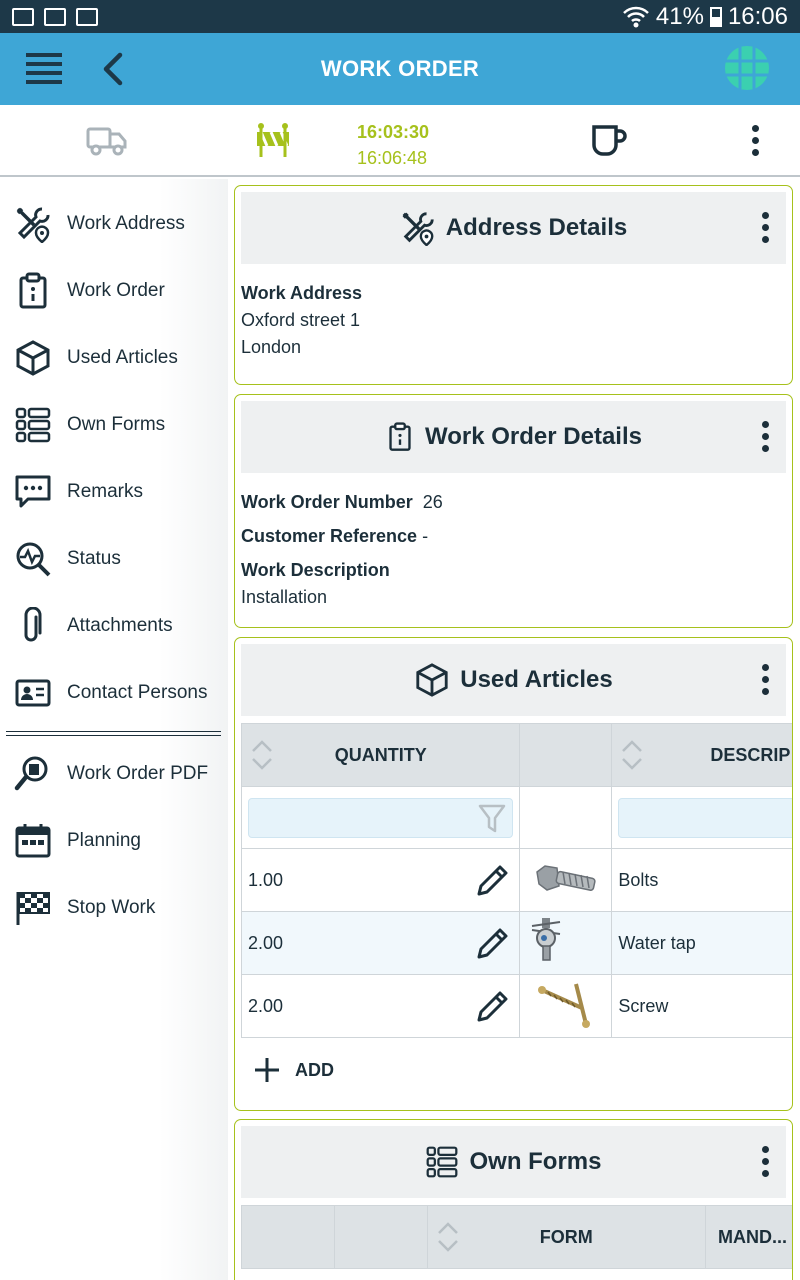  I want to click on column-form: FORM, so click(566, 1237).